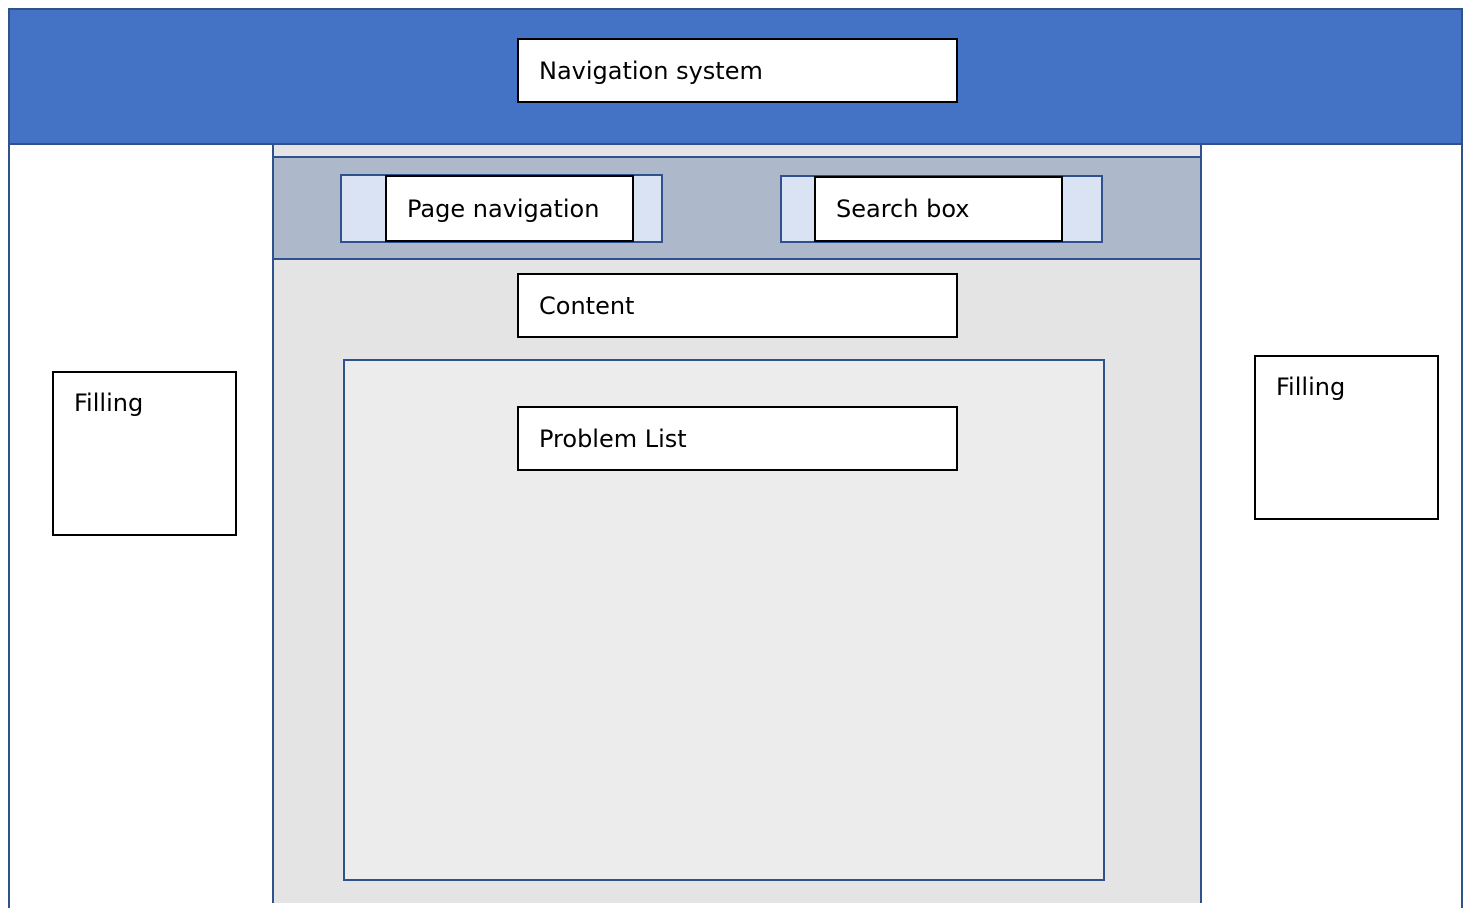 This screenshot has height=908, width=1469. What do you see at coordinates (509, 208) in the screenshot?
I see `page-navigation-label: Page navigation` at bounding box center [509, 208].